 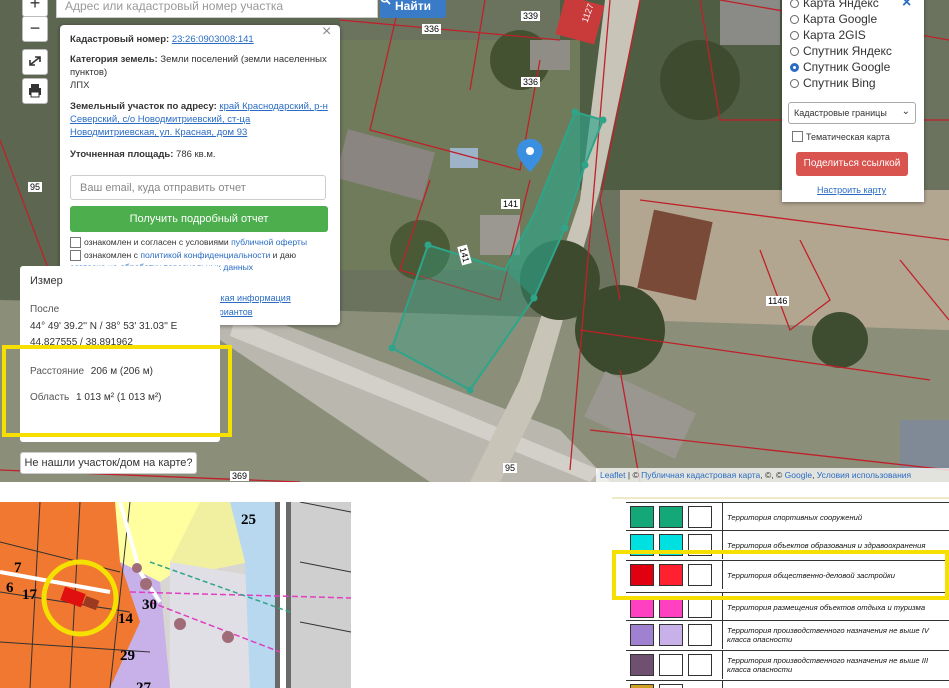 I want to click on plan-zone-number: 17, so click(x=29, y=595).